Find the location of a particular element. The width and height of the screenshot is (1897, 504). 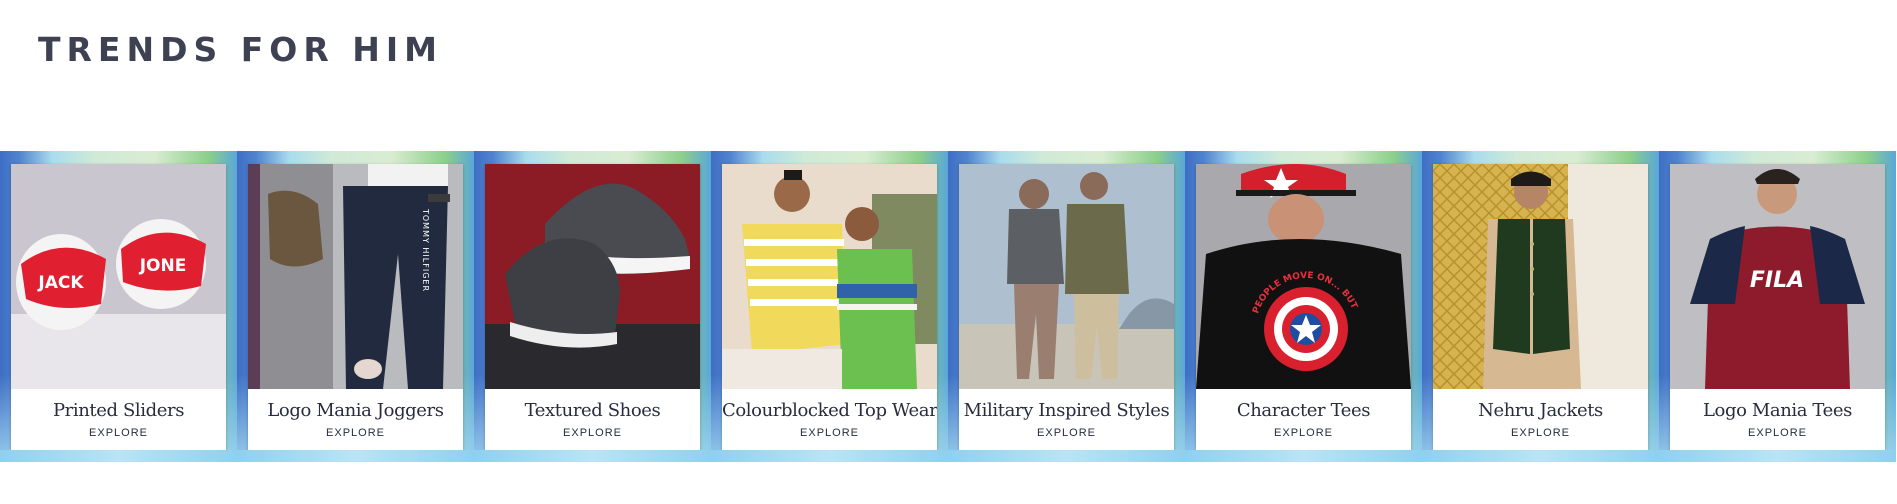

joggers-icon: TOMMY HILFIGER is located at coordinates (355, 276).